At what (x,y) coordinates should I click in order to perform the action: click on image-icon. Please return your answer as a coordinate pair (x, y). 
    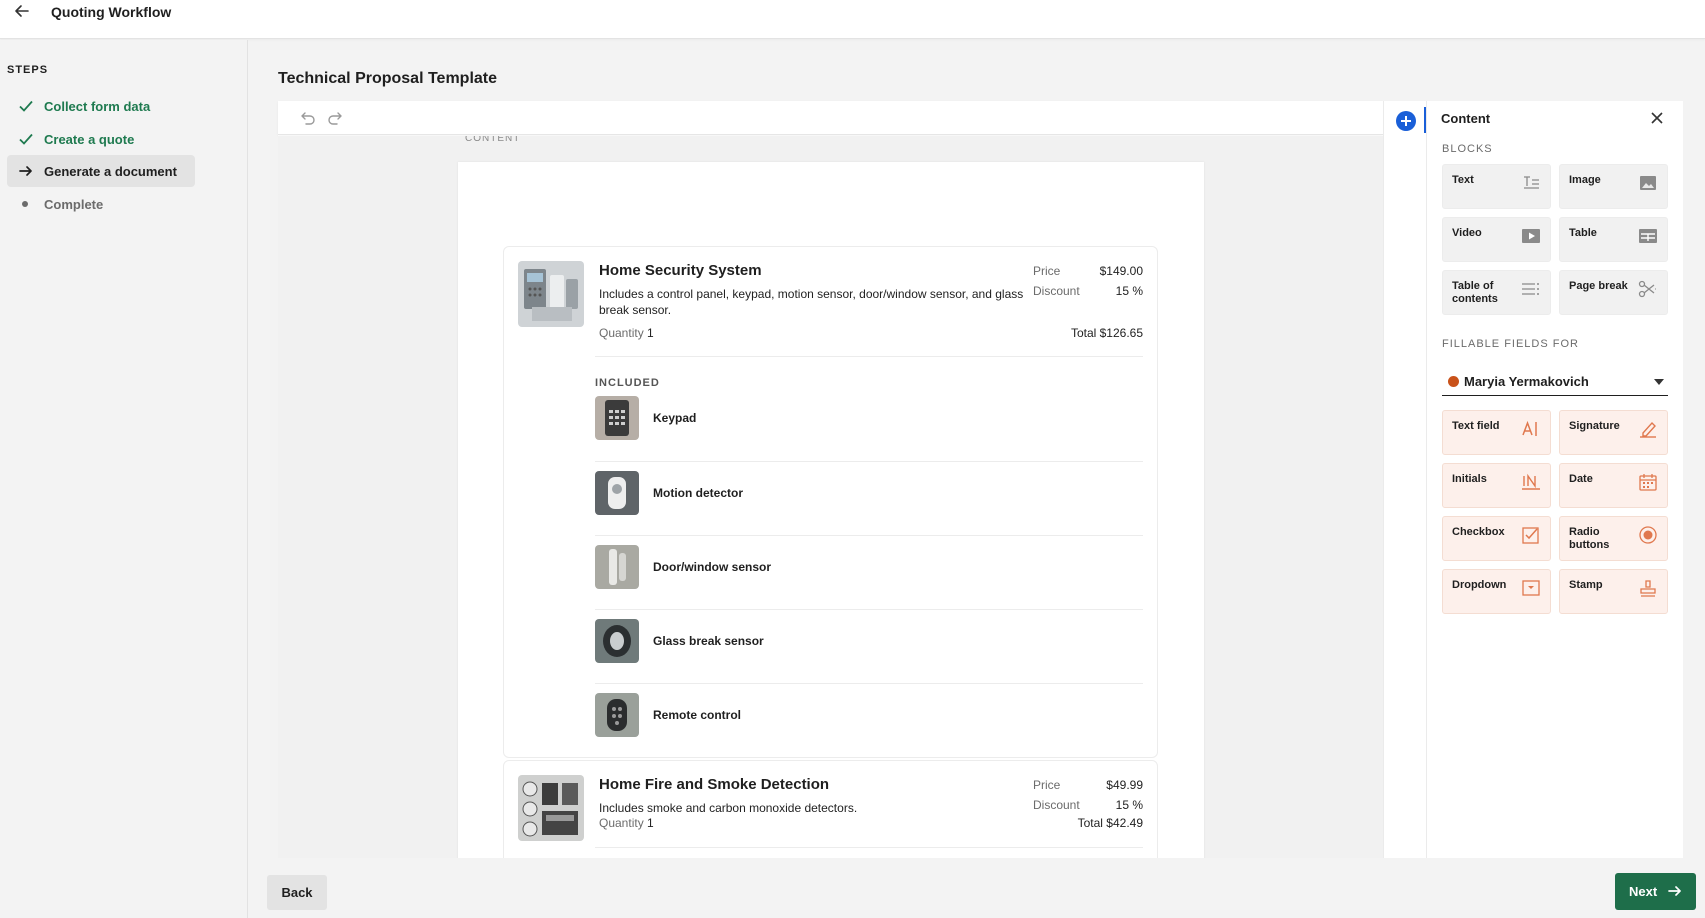
    Looking at the image, I should click on (1648, 183).